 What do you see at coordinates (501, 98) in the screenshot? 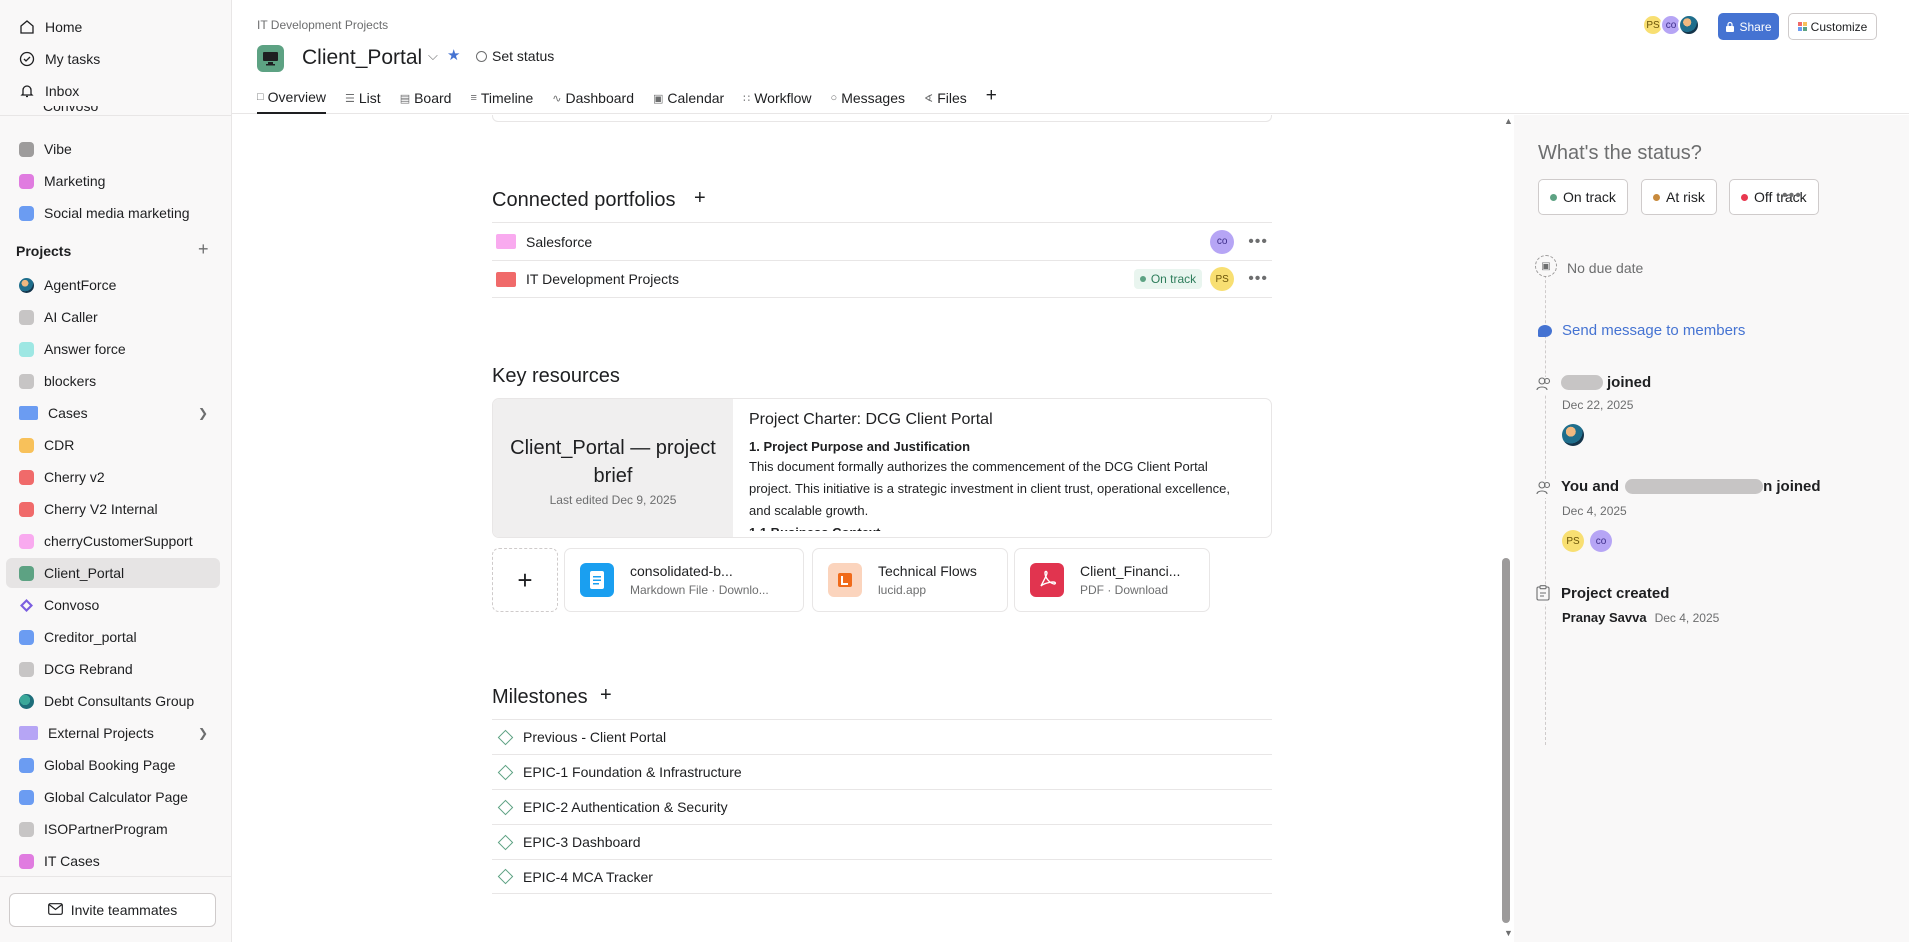
I see `tab-timeline: ≡ Timeline` at bounding box center [501, 98].